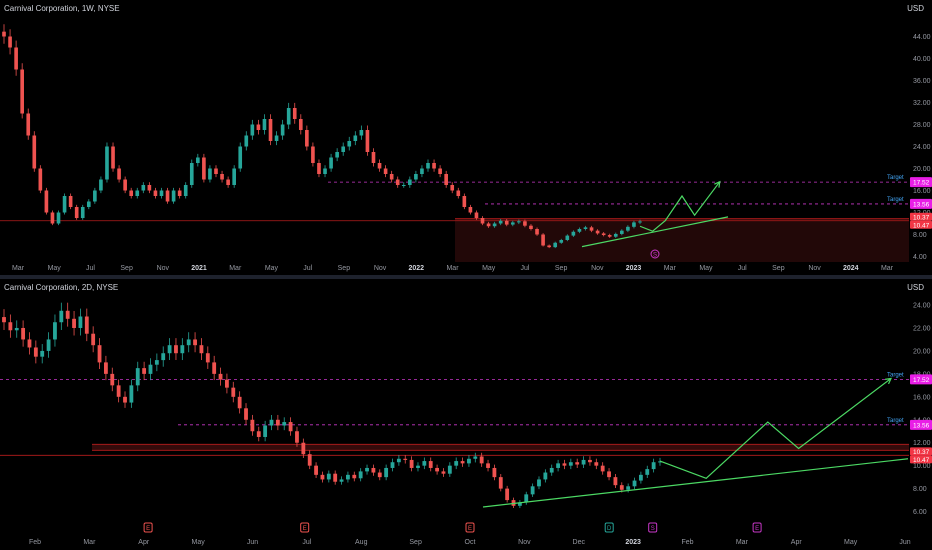 The width and height of the screenshot is (932, 550). Describe the element at coordinates (633, 542) in the screenshot. I see `x-tick-label: 2023` at that location.